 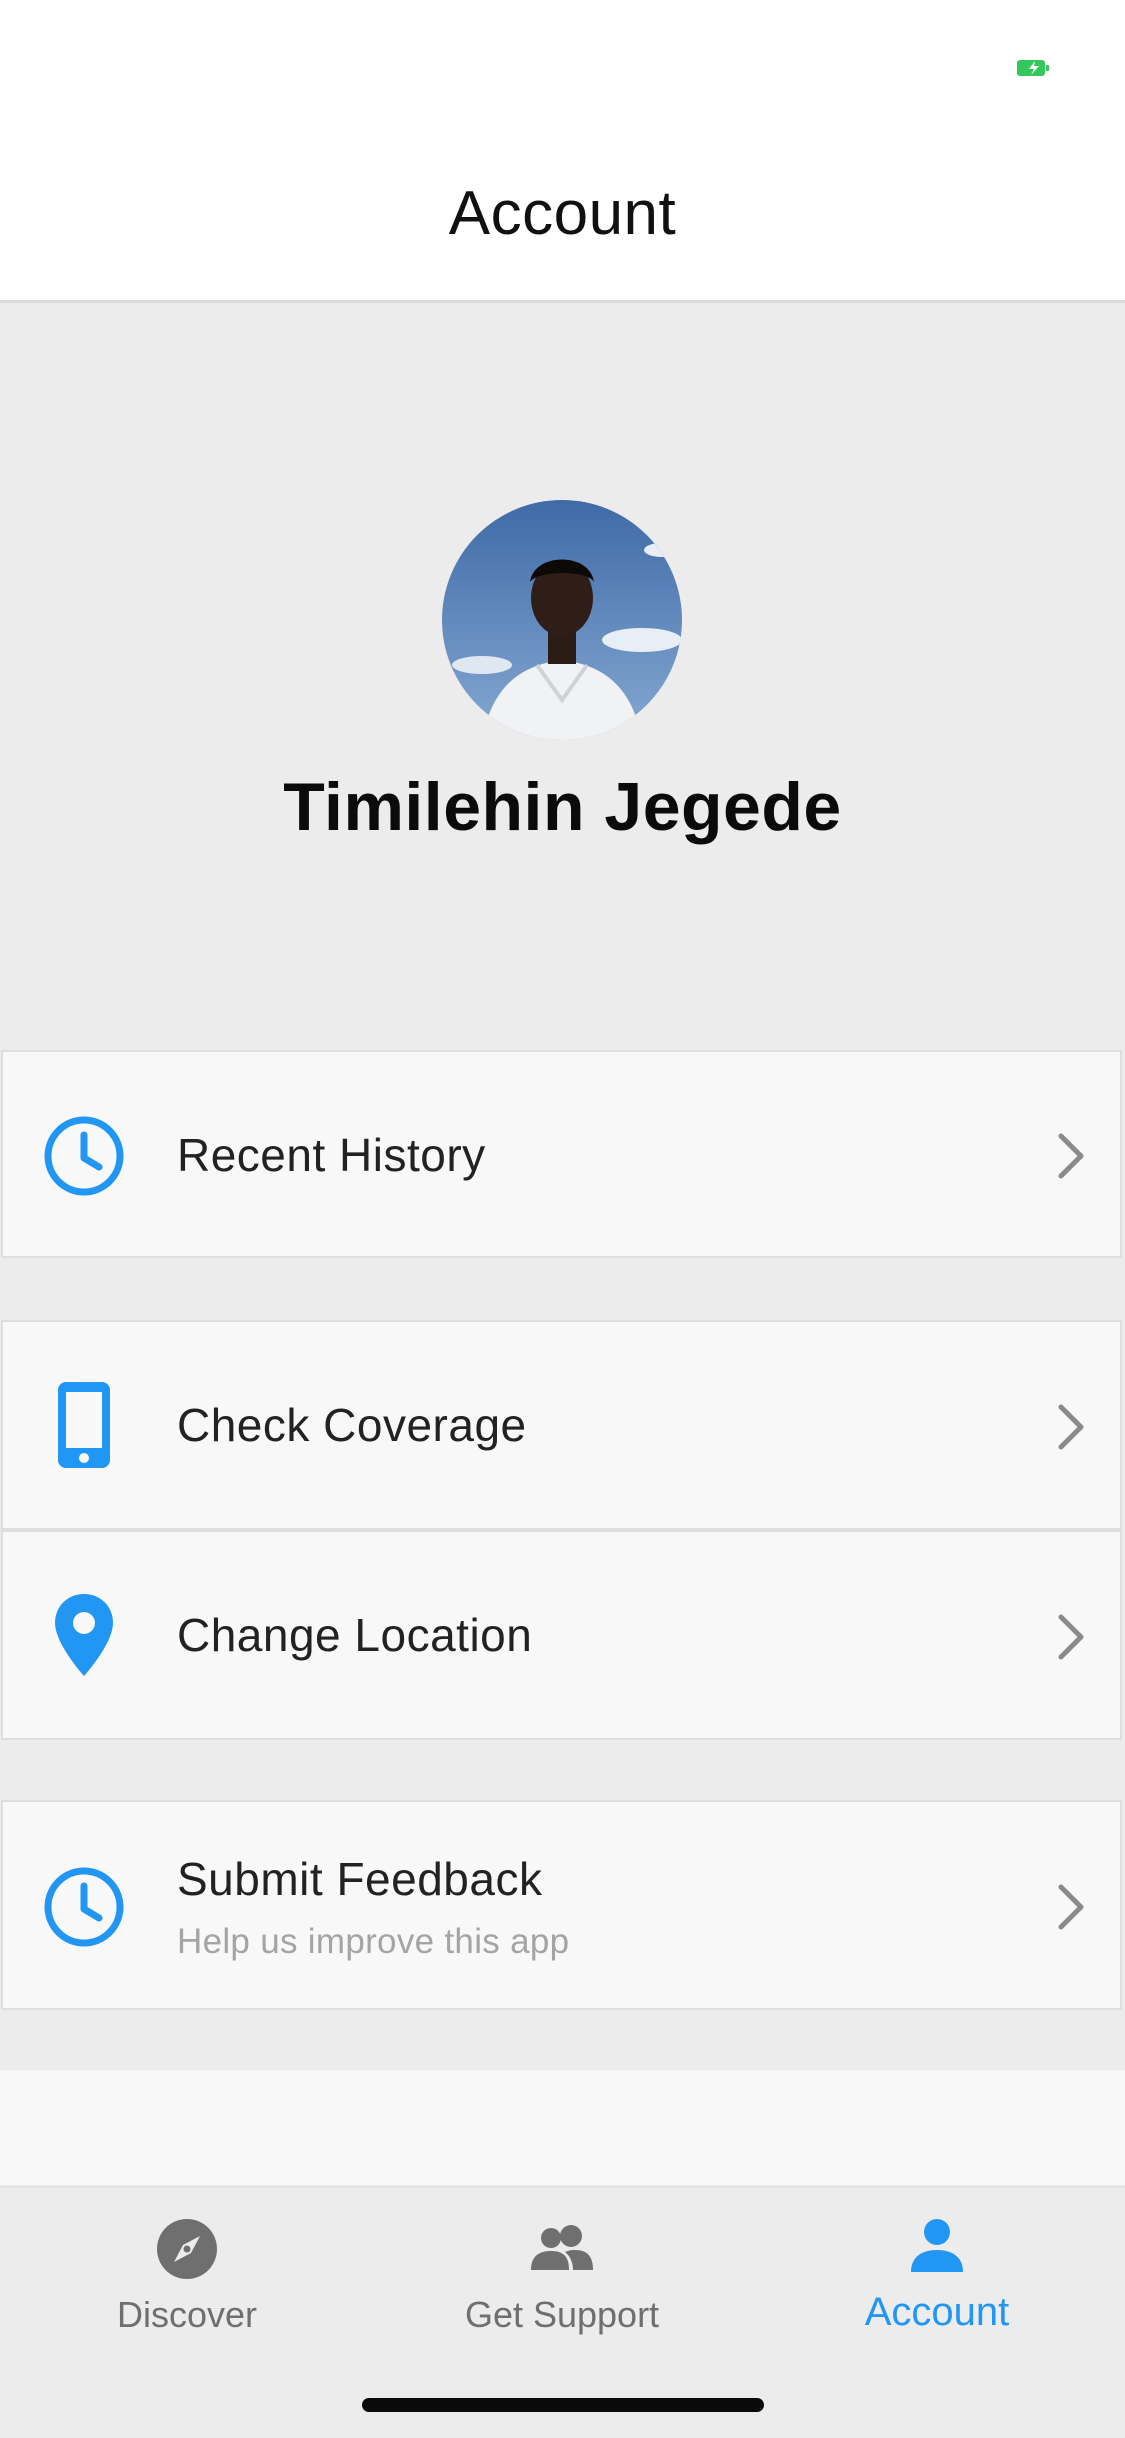 What do you see at coordinates (360, 1879) in the screenshot?
I see `menu-item-label: Submit Feedback` at bounding box center [360, 1879].